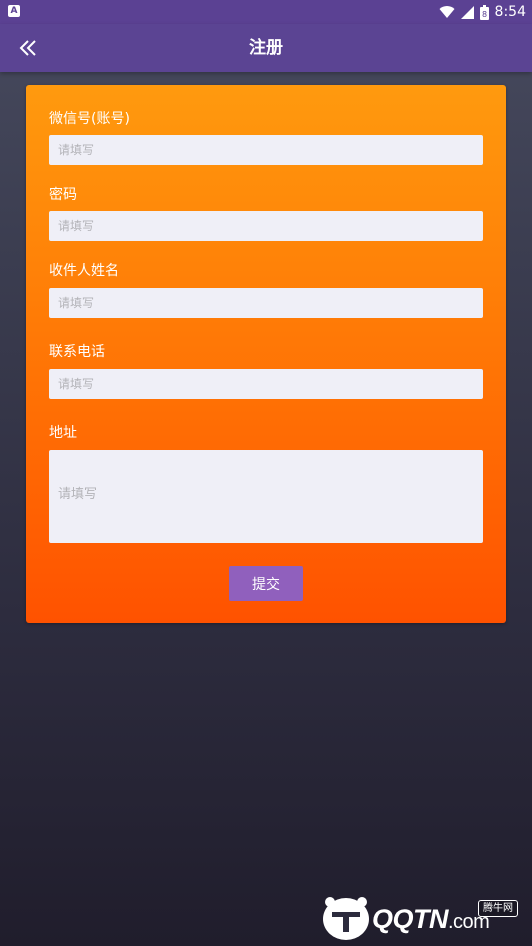  I want to click on wechat-id-label: 微信号(账号), so click(89, 119).